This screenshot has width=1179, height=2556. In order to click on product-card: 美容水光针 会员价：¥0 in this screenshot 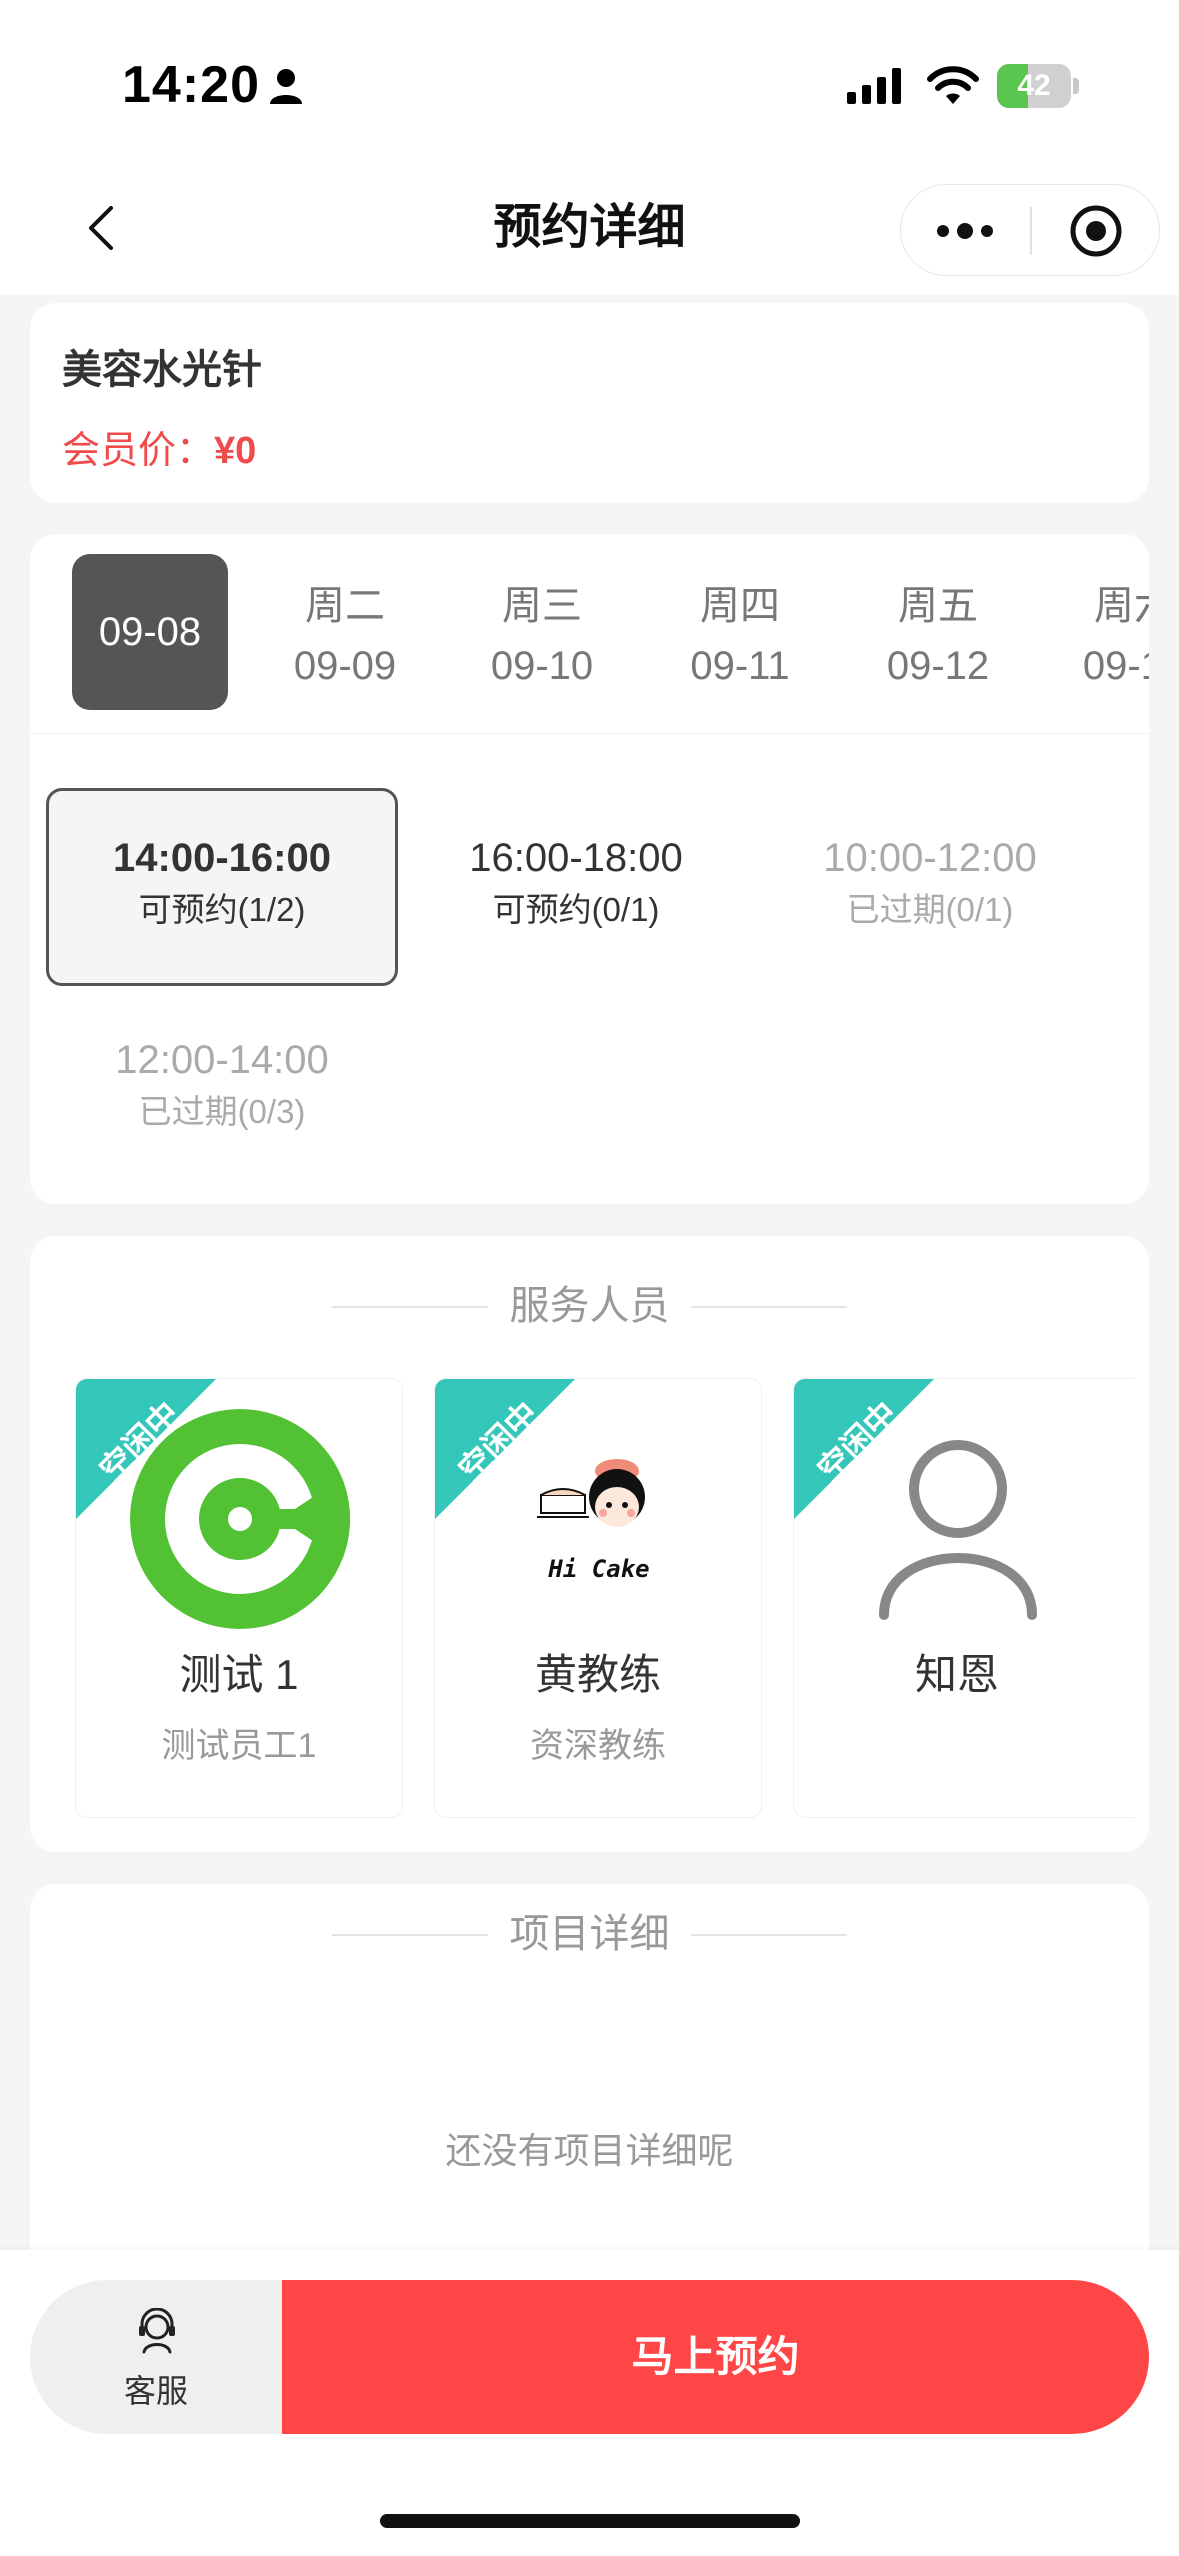, I will do `click(589, 403)`.